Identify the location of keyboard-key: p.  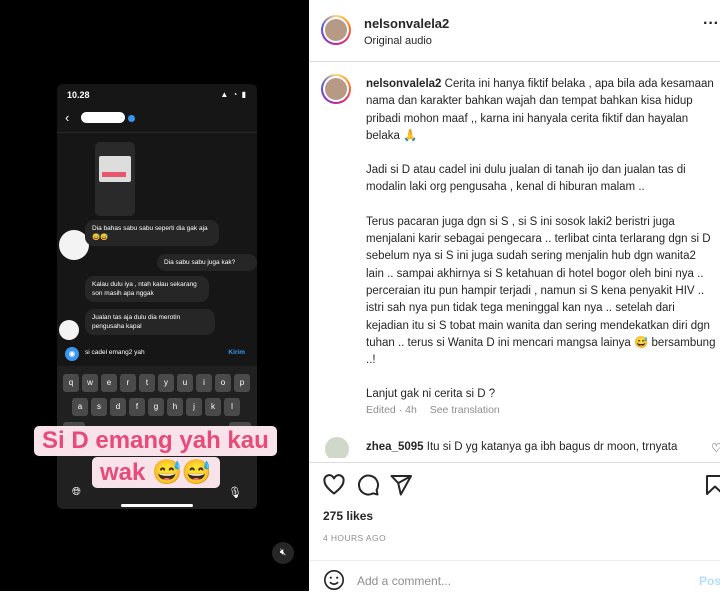
(242, 383).